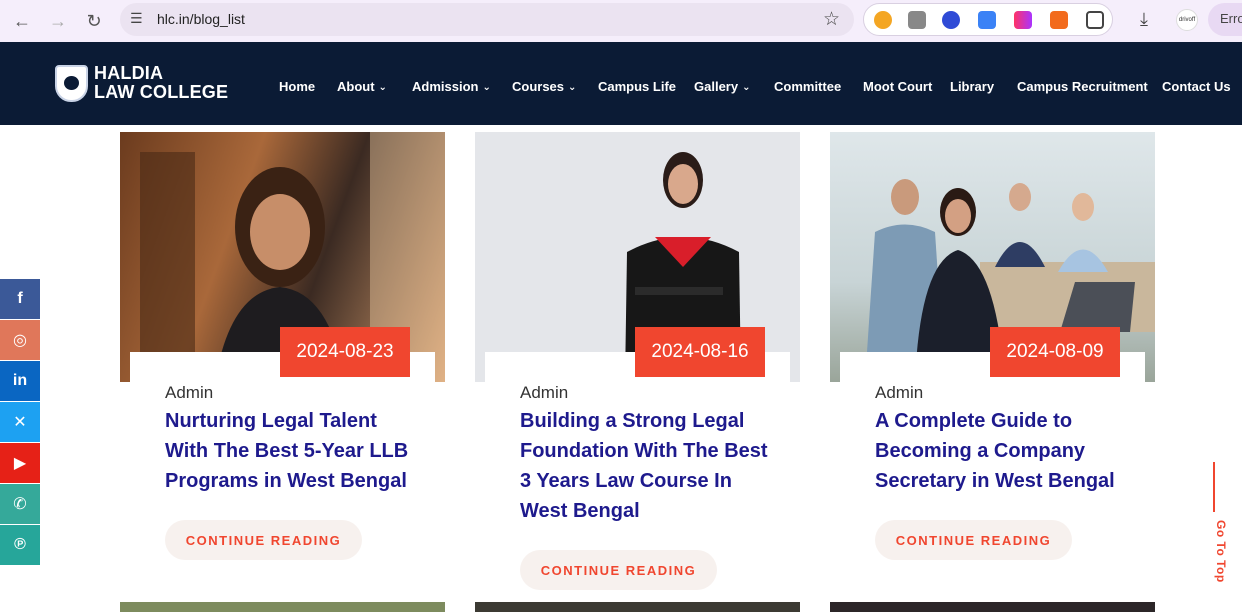 Image resolution: width=1242 pixels, height=612 pixels. Describe the element at coordinates (831, 19) in the screenshot. I see `bookmark-star-icon: ☆` at that location.